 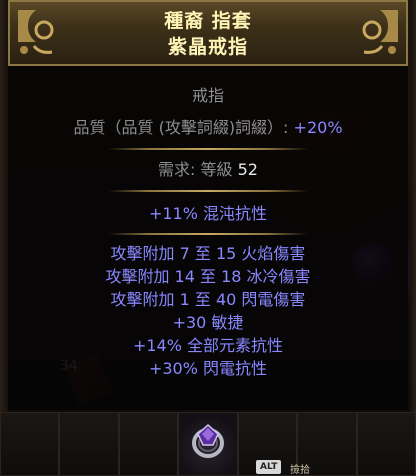 I want to click on quality-line: 品質（品質 (攻擊詞綴)詞綴）: +20%, so click(x=208, y=128).